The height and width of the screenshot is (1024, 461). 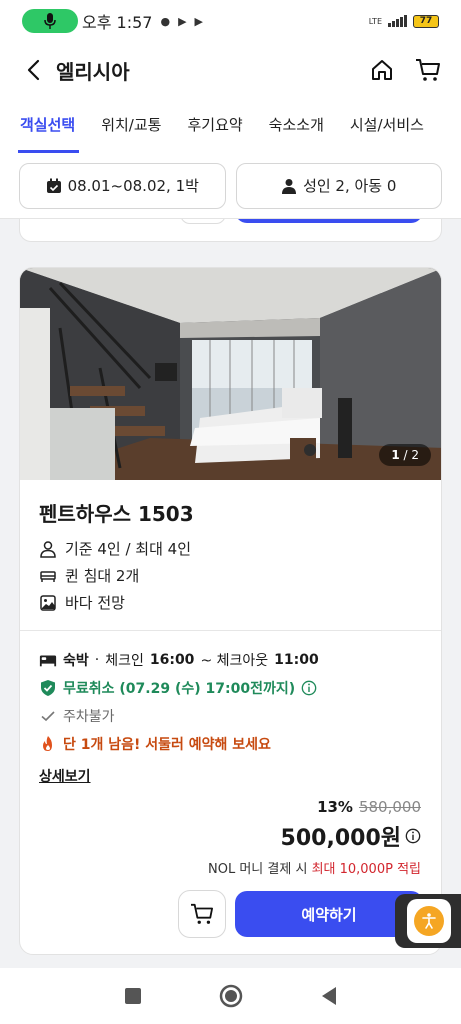 I want to click on square-icon, so click(x=132, y=996).